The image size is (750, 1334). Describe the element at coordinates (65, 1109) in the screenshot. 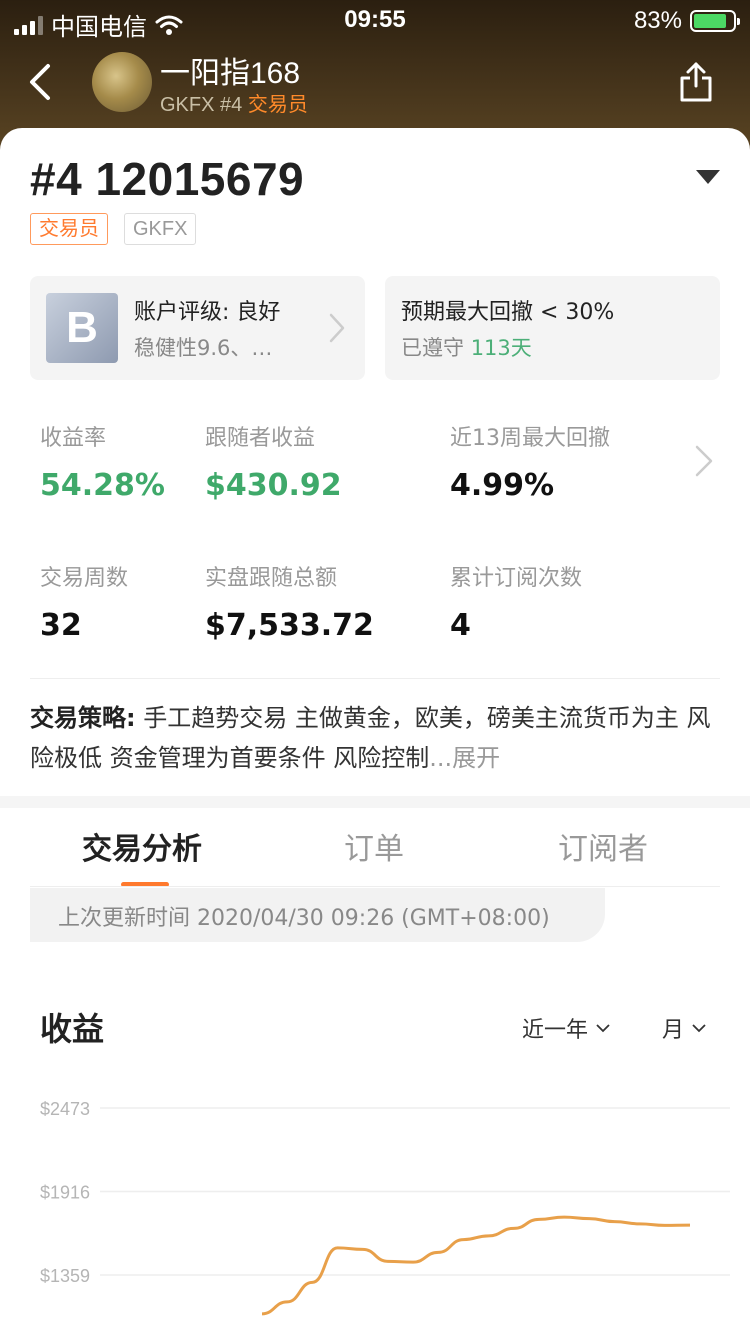

I see `y-tick-label: $2473` at that location.